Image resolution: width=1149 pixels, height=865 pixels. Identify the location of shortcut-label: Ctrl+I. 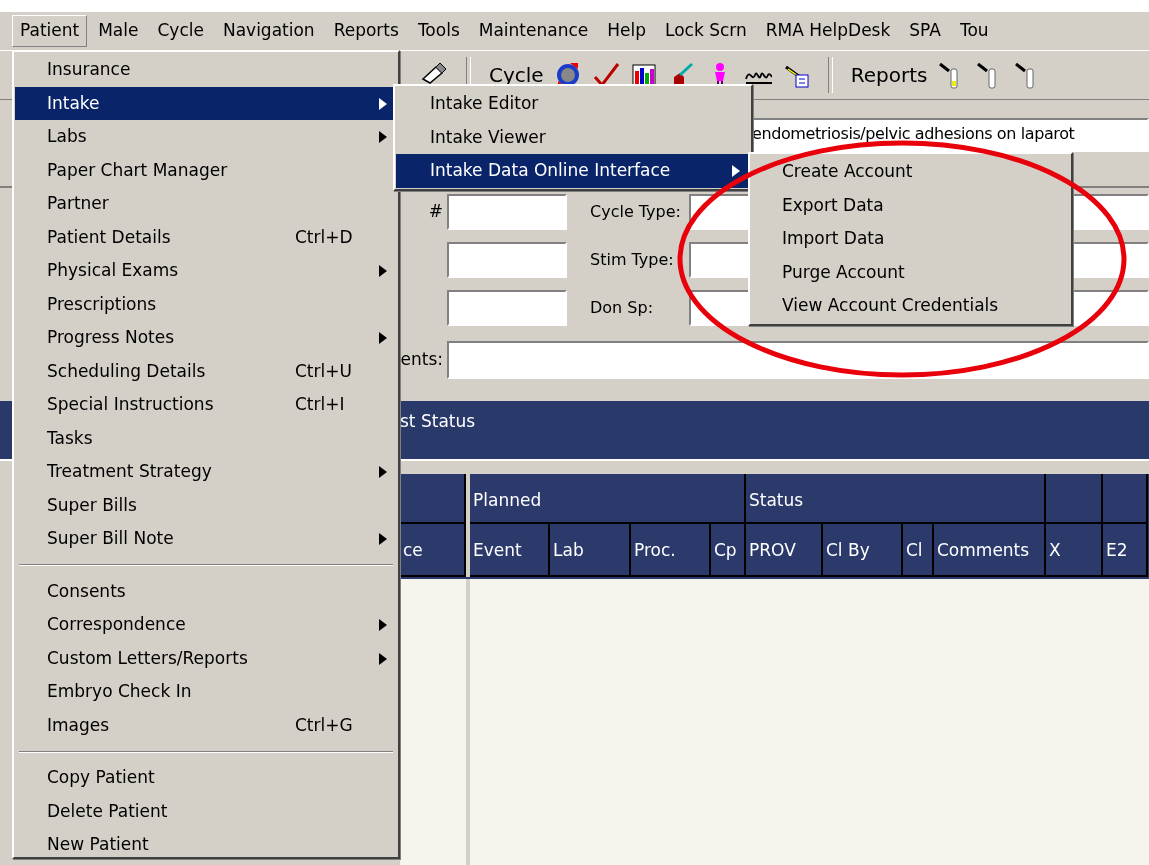
(320, 404).